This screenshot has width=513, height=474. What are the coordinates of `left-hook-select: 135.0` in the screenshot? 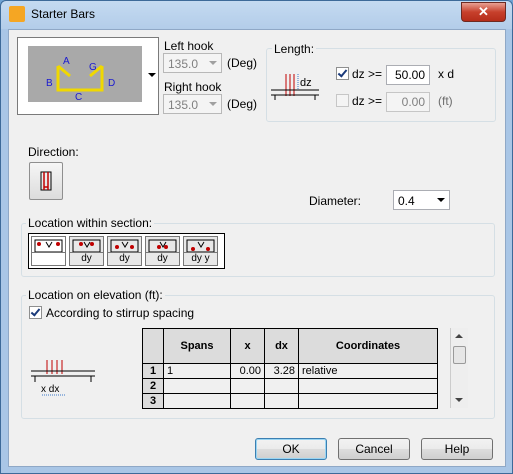 It's located at (192, 63).